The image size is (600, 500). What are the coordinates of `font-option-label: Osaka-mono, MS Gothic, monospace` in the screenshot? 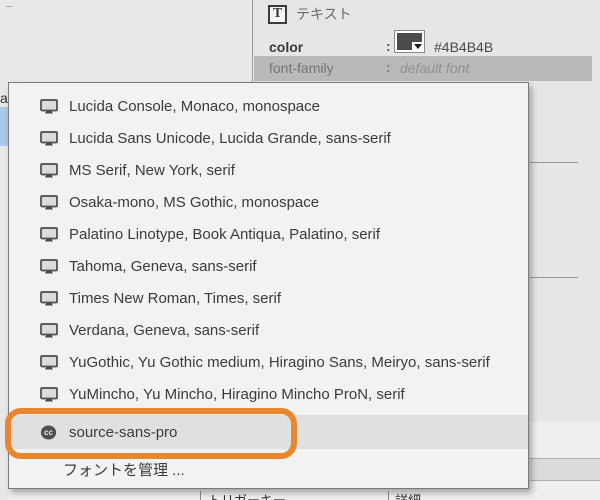 It's located at (194, 202).